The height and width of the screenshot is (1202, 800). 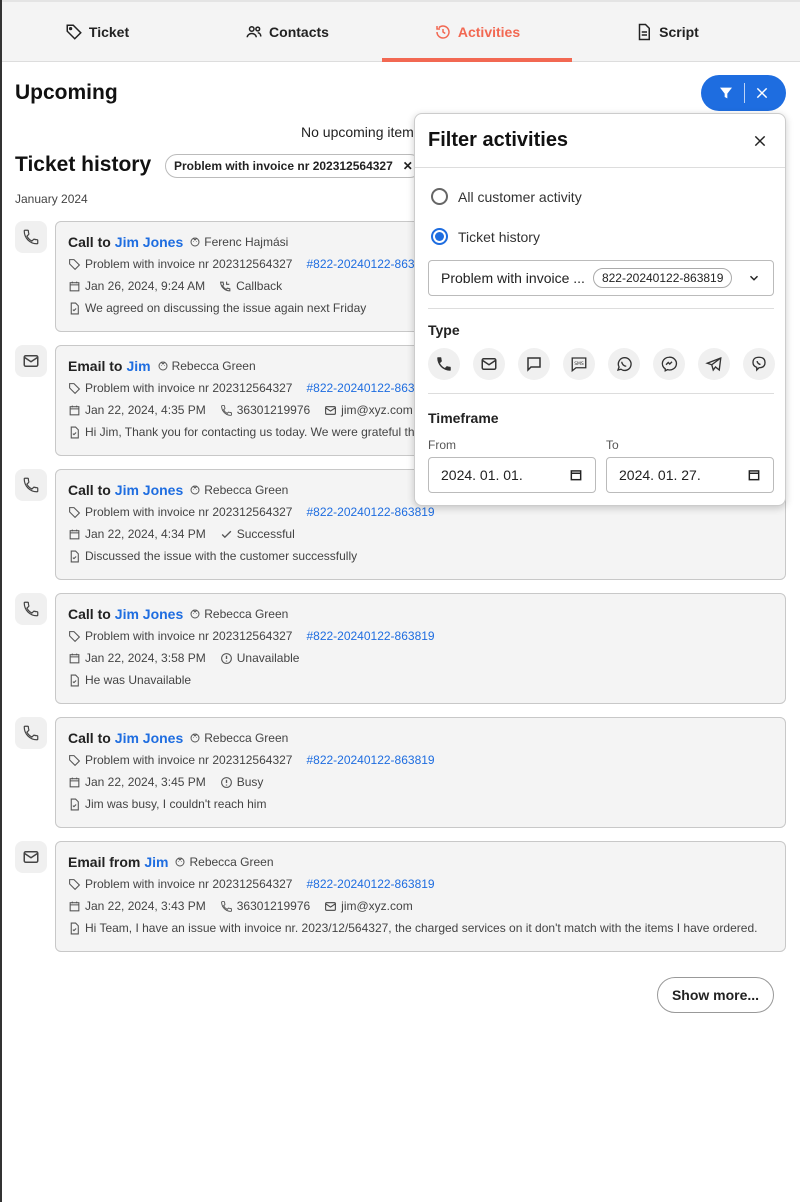 I want to click on ticket-filter-chip: Problem with invoice nr 202312564327 ✕, so click(x=293, y=166).